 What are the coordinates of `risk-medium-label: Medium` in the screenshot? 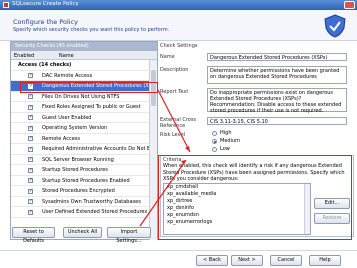 It's located at (230, 141).